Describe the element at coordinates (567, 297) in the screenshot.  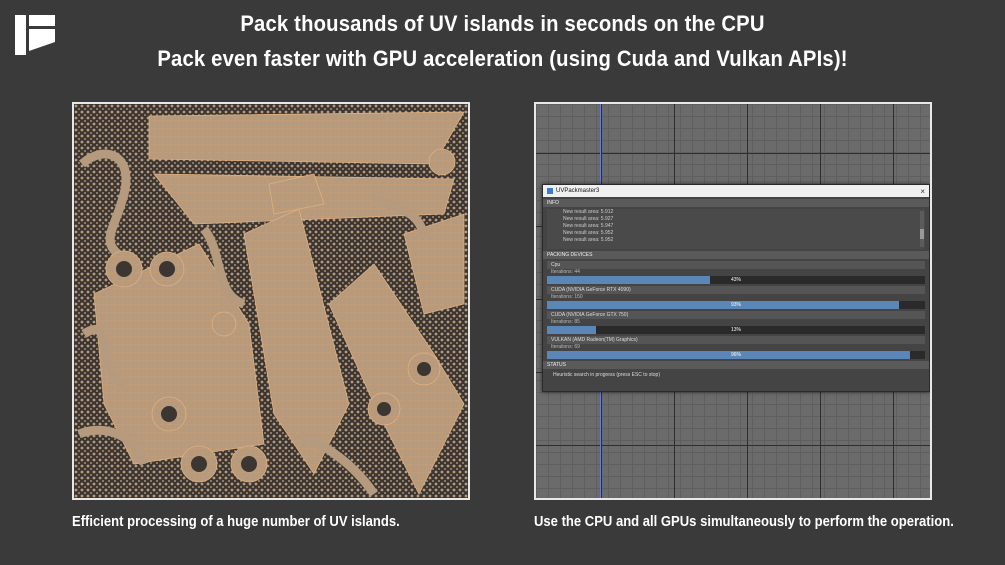
I see `device-iterations: Iterations: 150` at that location.